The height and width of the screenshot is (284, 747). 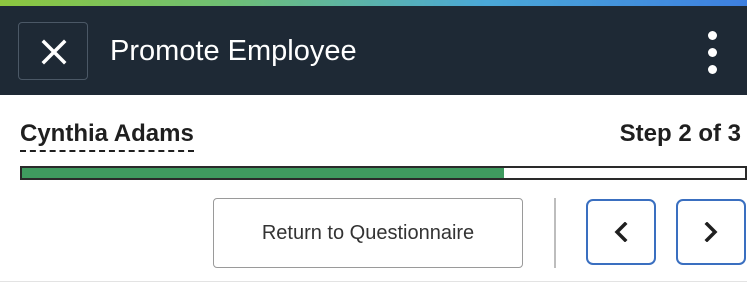 I want to click on close-button, so click(x=53, y=51).